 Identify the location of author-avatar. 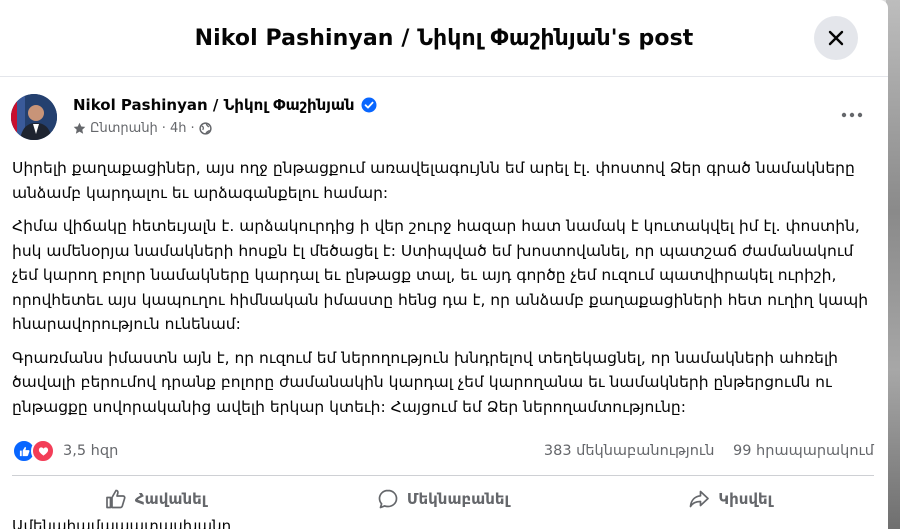
(34, 117).